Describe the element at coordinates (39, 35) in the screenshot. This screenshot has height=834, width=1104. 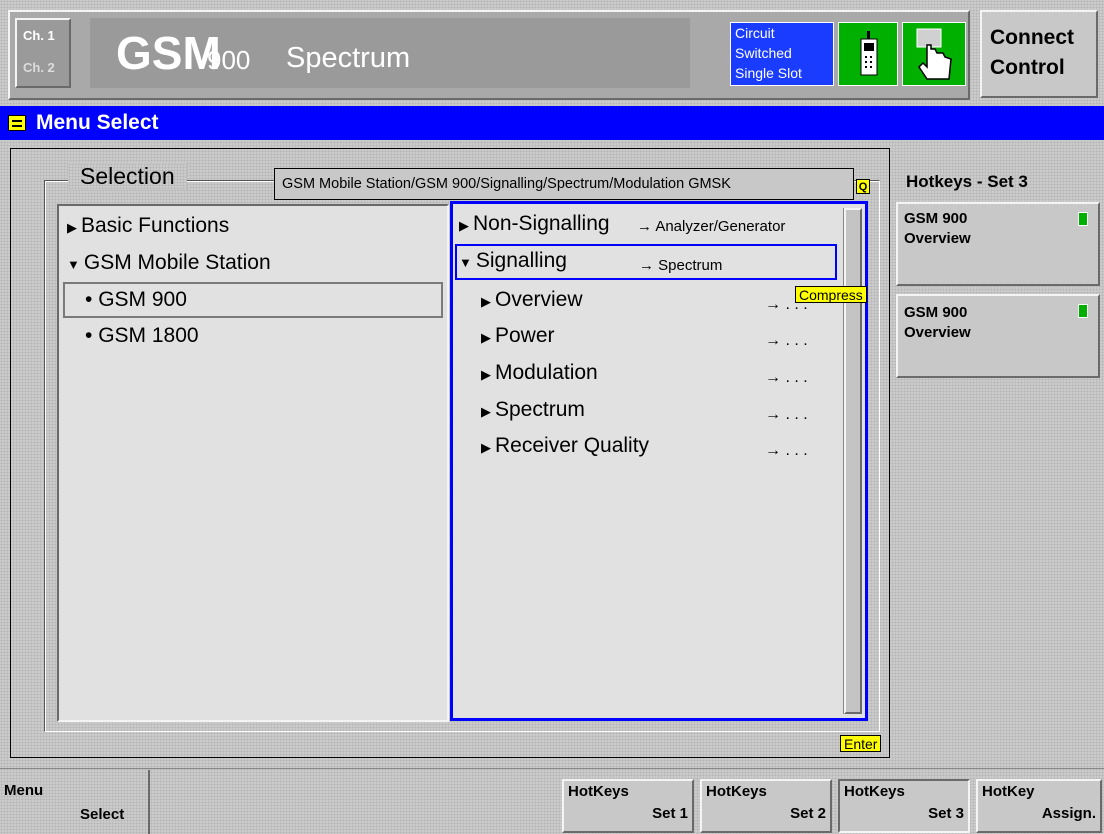
I see `channel-1: Ch. 1` at that location.